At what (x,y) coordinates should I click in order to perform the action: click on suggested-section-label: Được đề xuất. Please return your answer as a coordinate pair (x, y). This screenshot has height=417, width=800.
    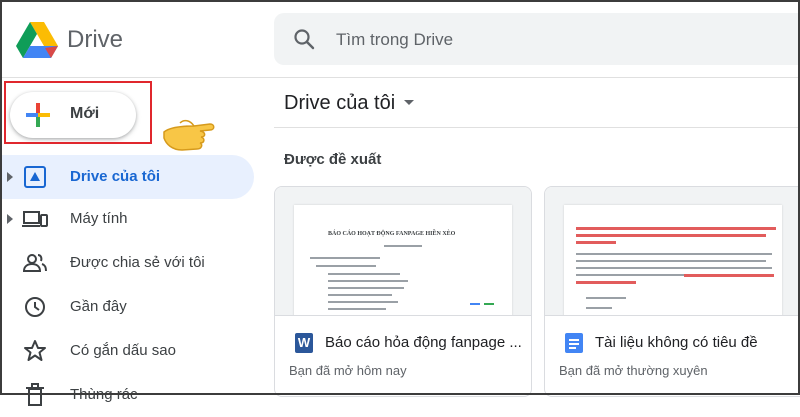
    Looking at the image, I should click on (333, 159).